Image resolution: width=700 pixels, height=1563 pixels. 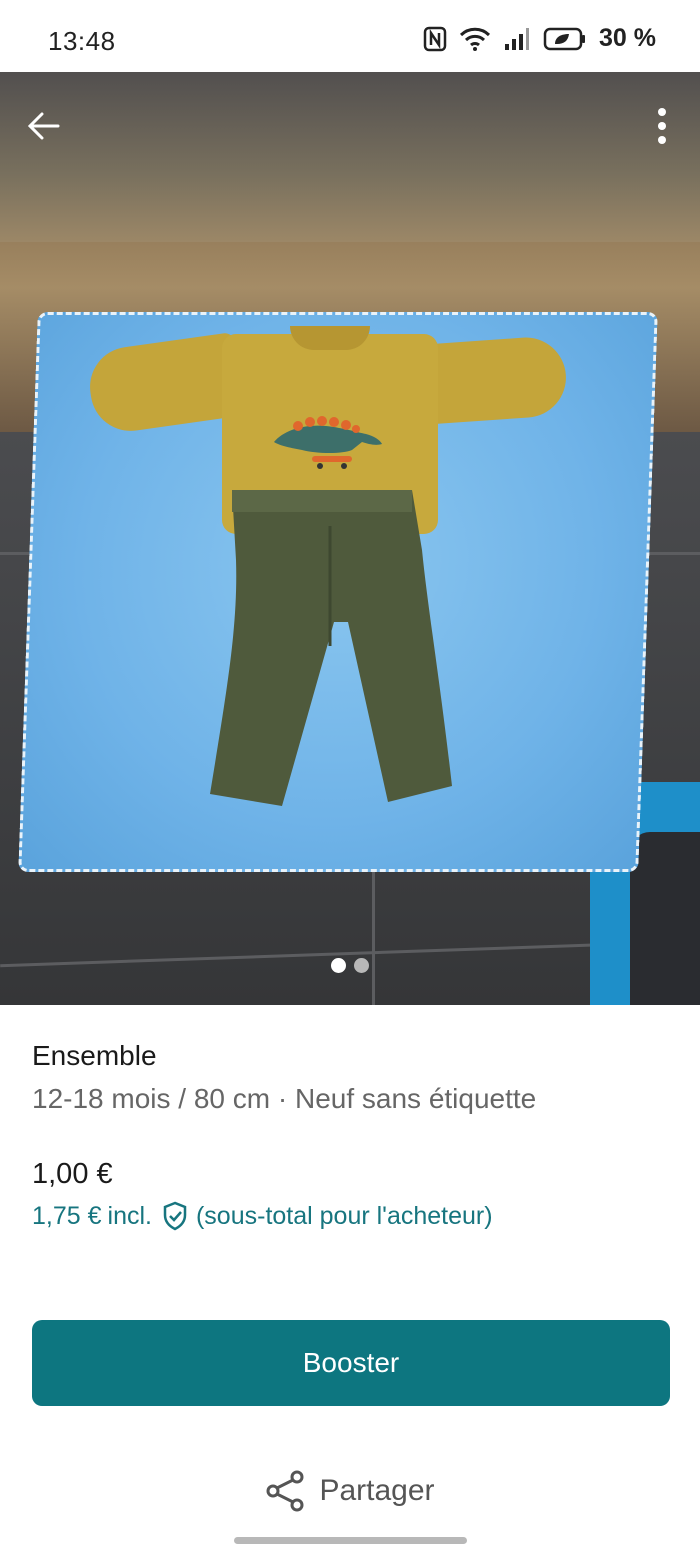 What do you see at coordinates (350, 36) in the screenshot?
I see `status-bar: 13:48 30 %` at bounding box center [350, 36].